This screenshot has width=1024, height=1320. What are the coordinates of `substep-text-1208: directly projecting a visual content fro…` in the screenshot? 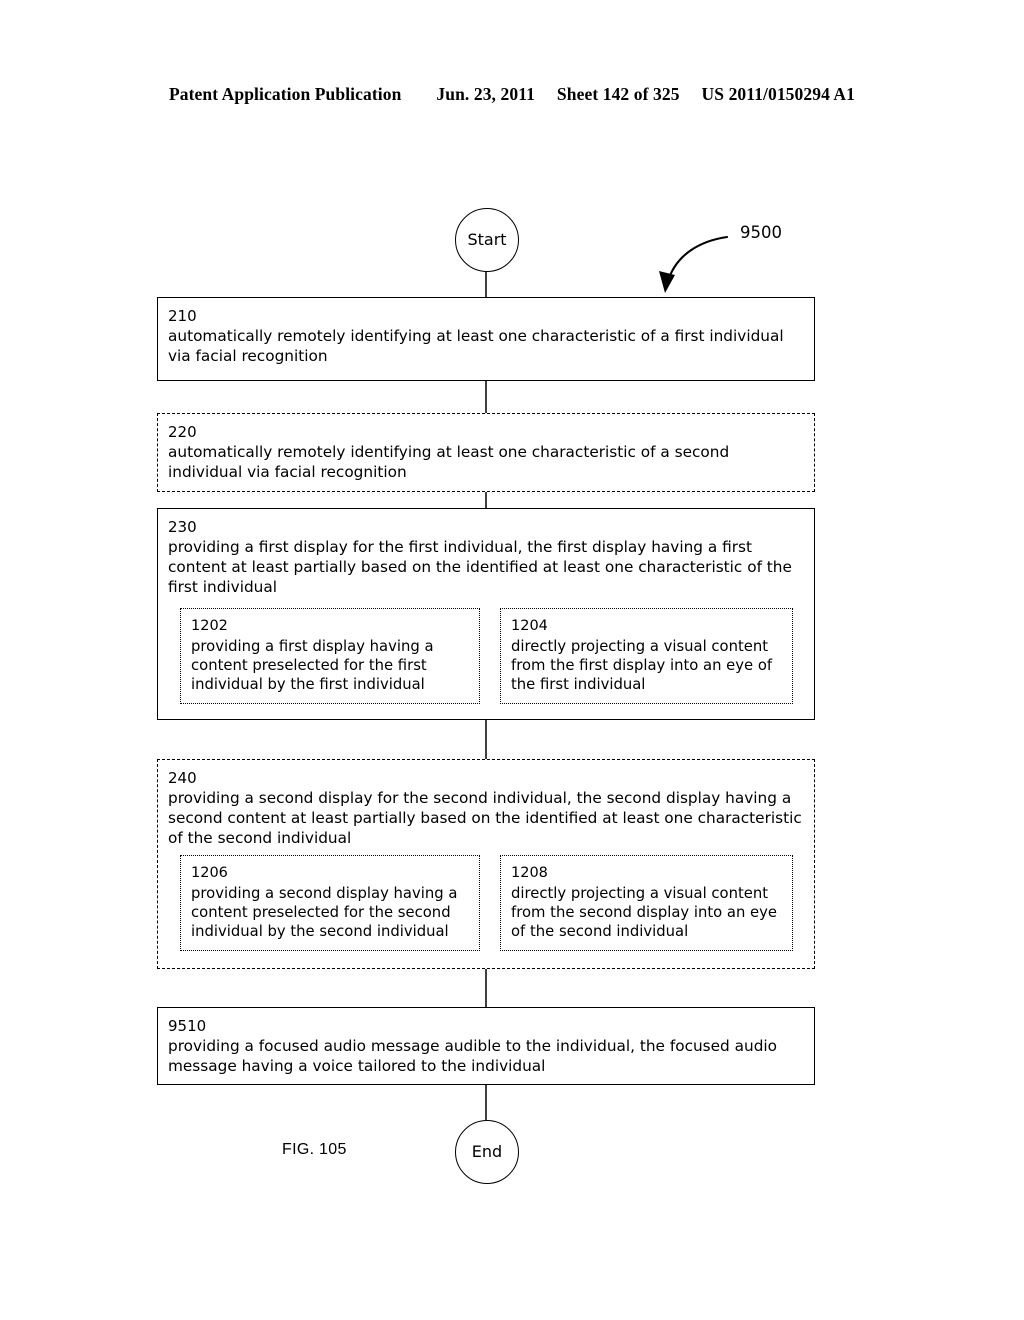 It's located at (644, 912).